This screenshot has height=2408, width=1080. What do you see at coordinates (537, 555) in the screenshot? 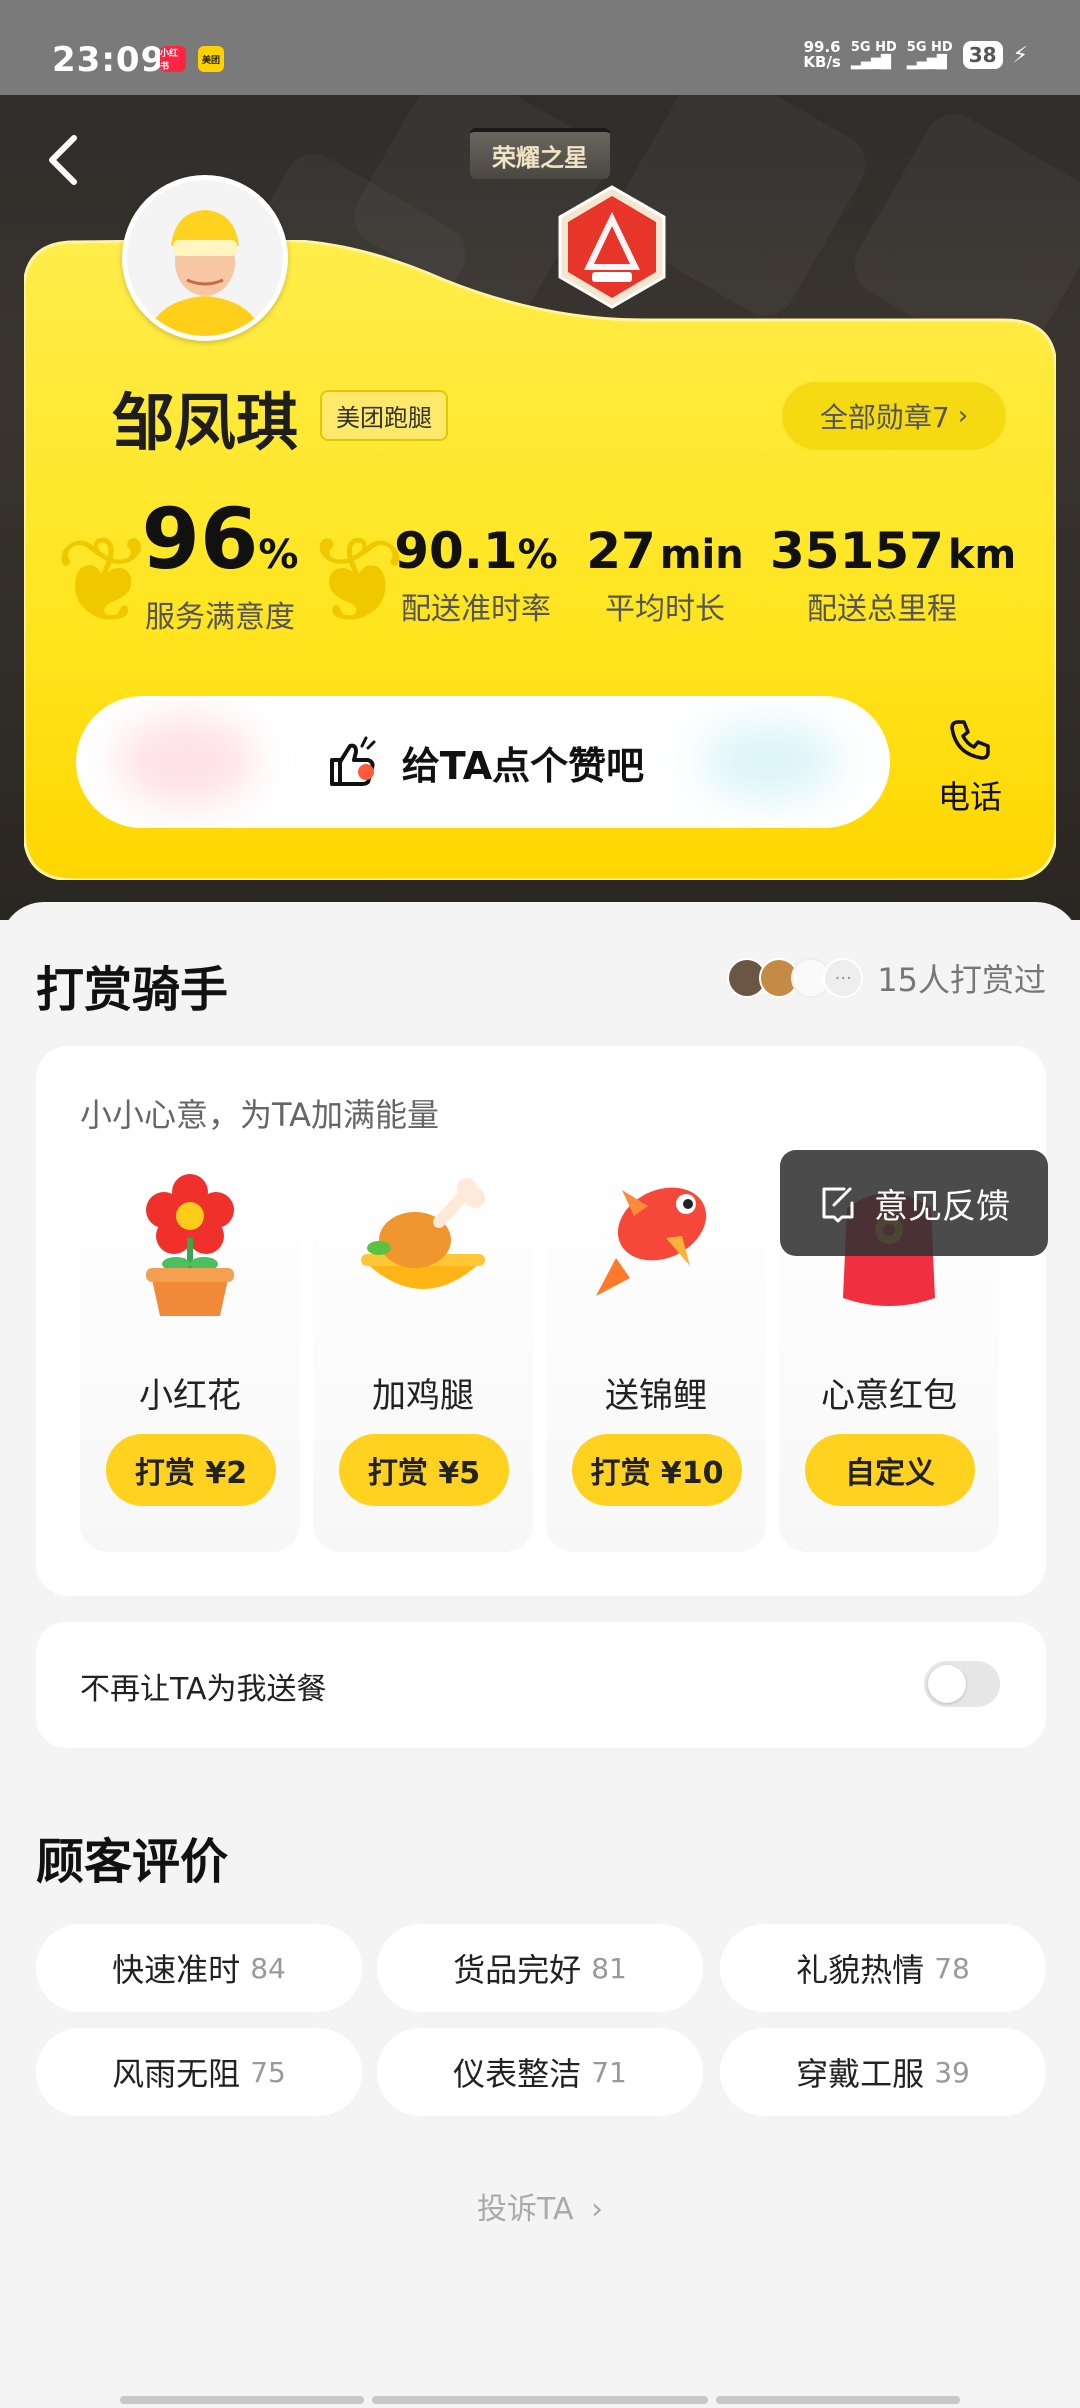
I see `stat-ontime-unit: %` at bounding box center [537, 555].